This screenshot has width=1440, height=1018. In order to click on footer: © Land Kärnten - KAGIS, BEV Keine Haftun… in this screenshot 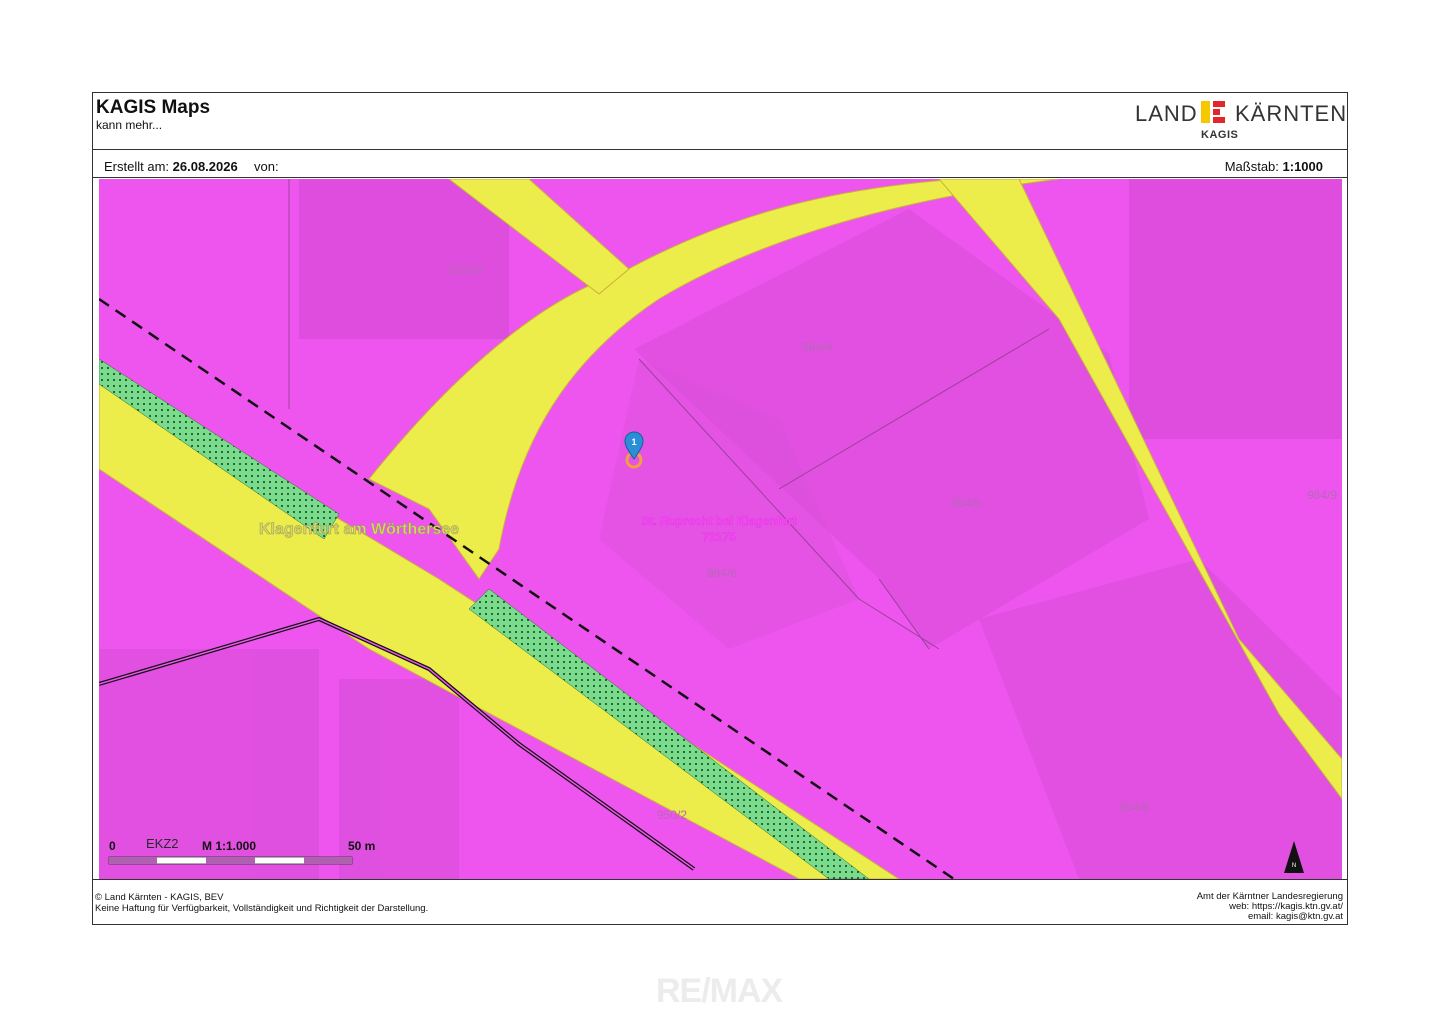, I will do `click(720, 902)`.